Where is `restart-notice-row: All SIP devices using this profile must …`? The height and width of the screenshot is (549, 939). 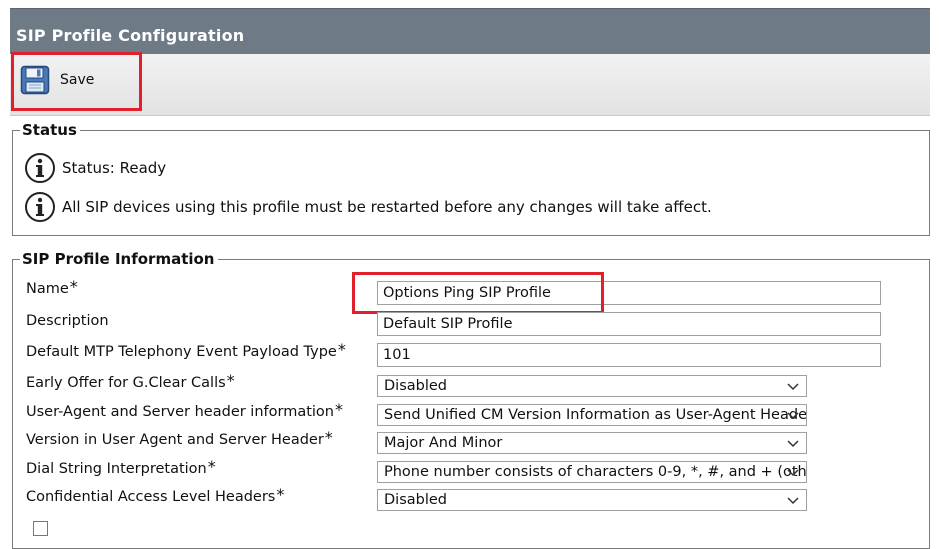 restart-notice-row: All SIP devices using this profile must … is located at coordinates (368, 207).